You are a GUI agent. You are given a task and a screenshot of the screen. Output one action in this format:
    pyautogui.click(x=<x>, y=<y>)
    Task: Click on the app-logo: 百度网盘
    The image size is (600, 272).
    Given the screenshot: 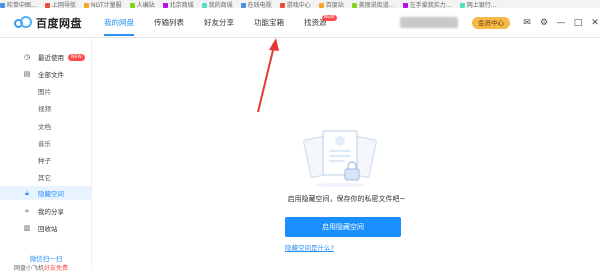 What is the action you would take?
    pyautogui.click(x=48, y=23)
    